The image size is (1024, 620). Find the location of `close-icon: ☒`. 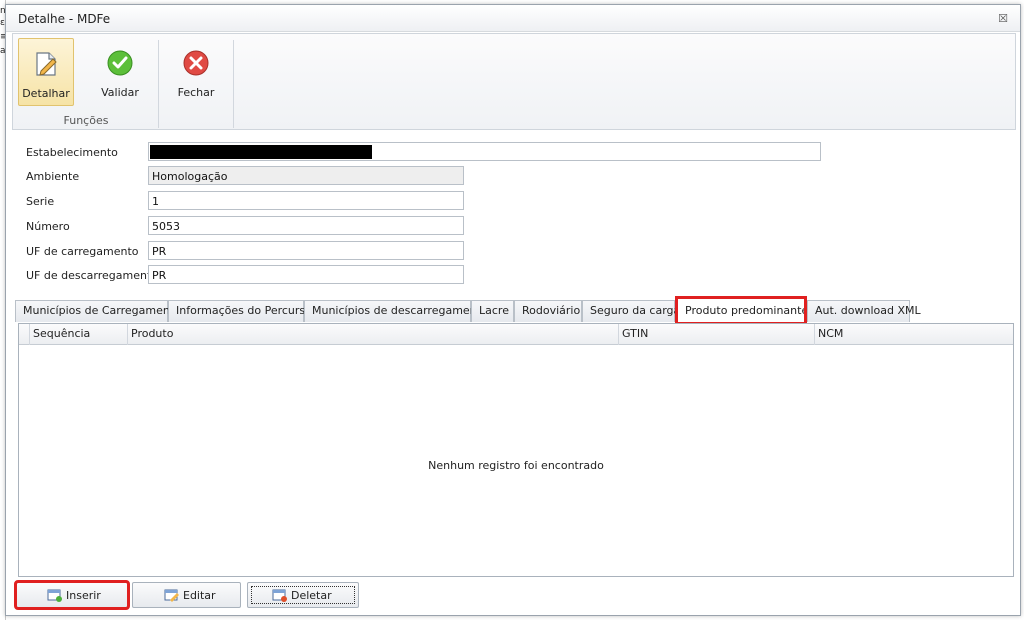

close-icon: ☒ is located at coordinates (1003, 18).